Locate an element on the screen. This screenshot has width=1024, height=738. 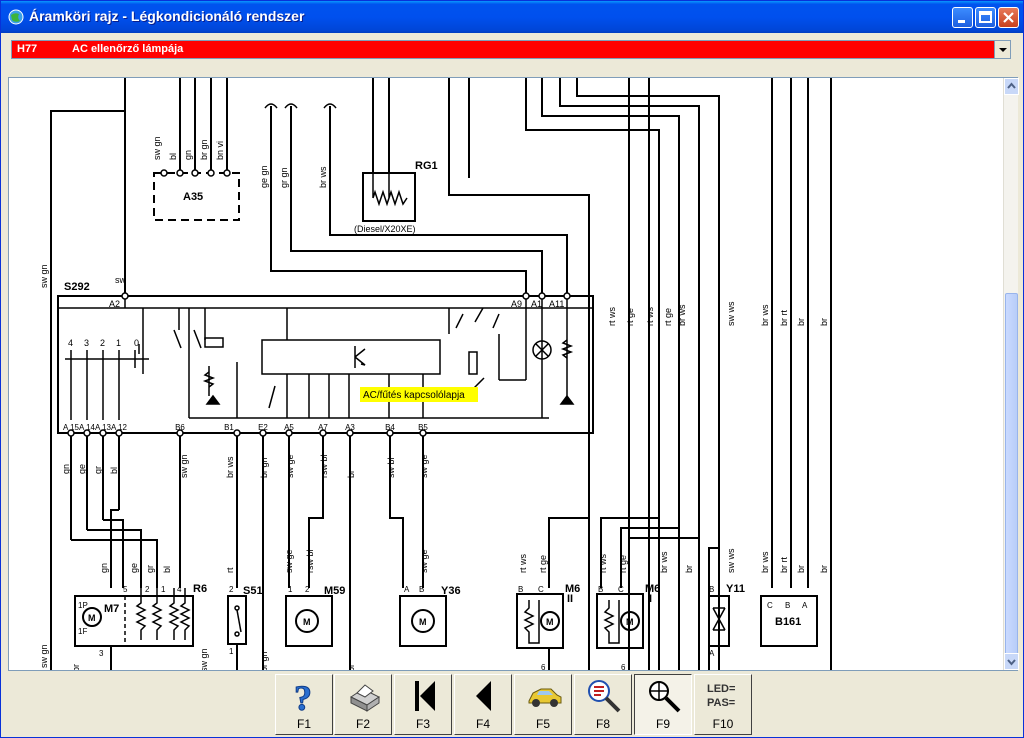
wire-bottom-18: br rt is located at coordinates (784, 565).